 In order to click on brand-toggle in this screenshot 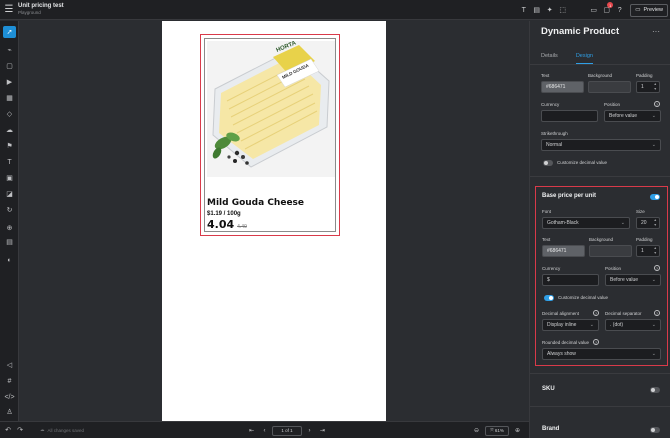, I will do `click(655, 430)`.